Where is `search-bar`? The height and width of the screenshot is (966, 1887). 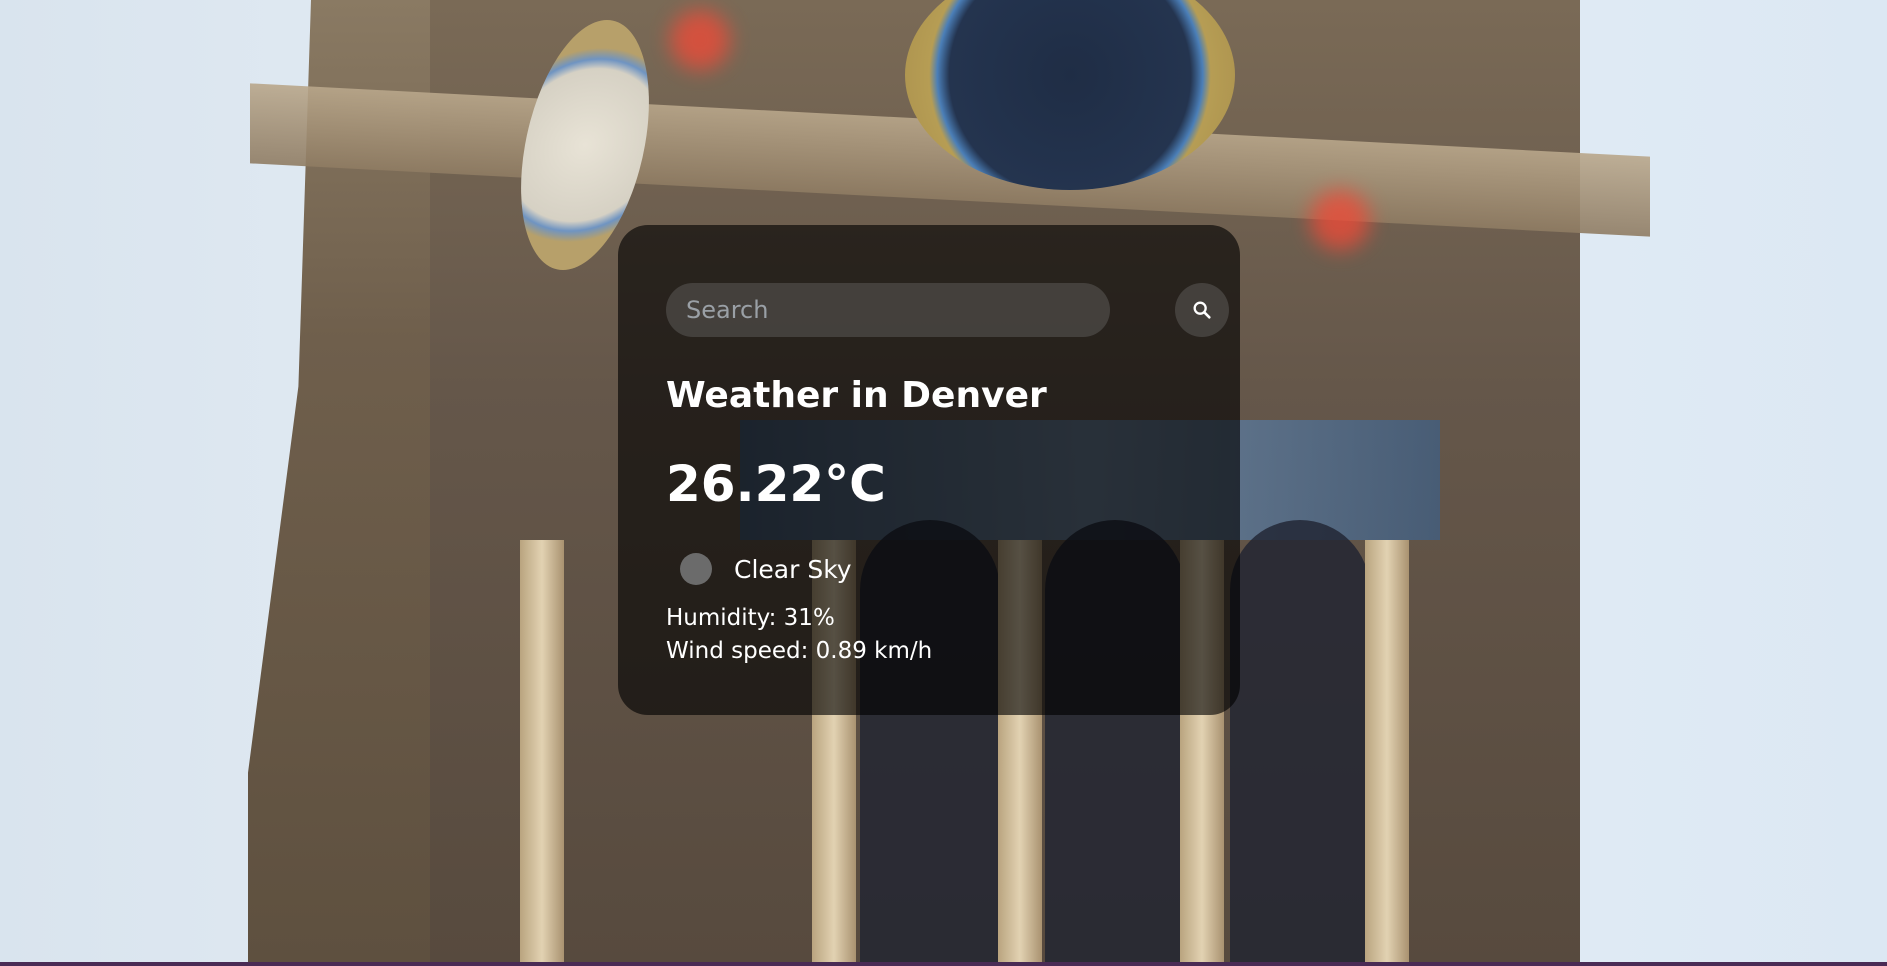 search-bar is located at coordinates (947, 310).